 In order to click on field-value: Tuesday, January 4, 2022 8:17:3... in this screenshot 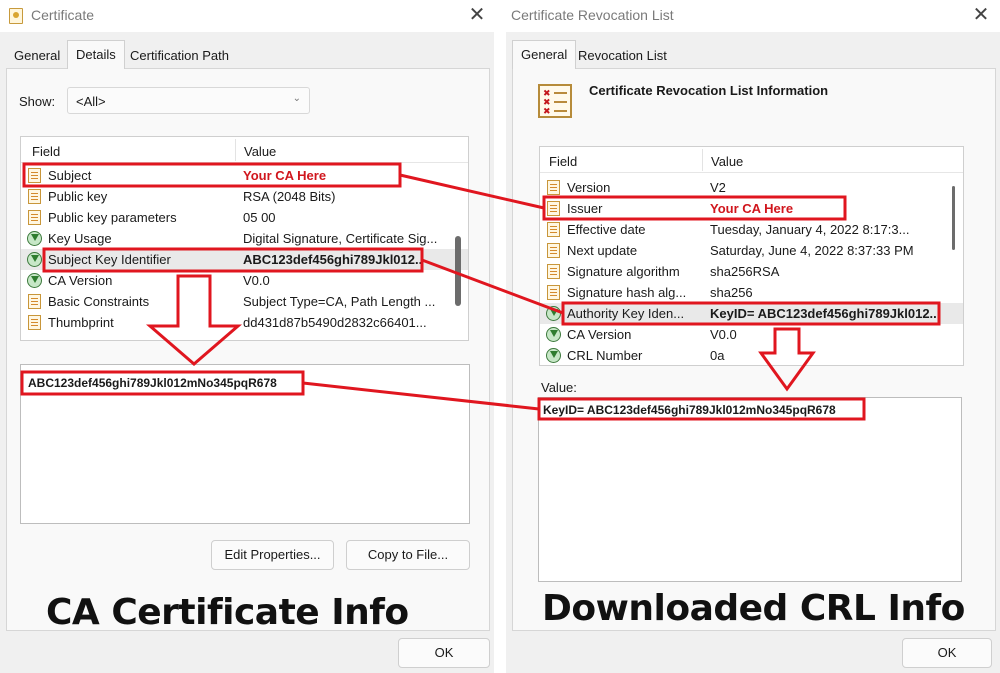, I will do `click(825, 229)`.